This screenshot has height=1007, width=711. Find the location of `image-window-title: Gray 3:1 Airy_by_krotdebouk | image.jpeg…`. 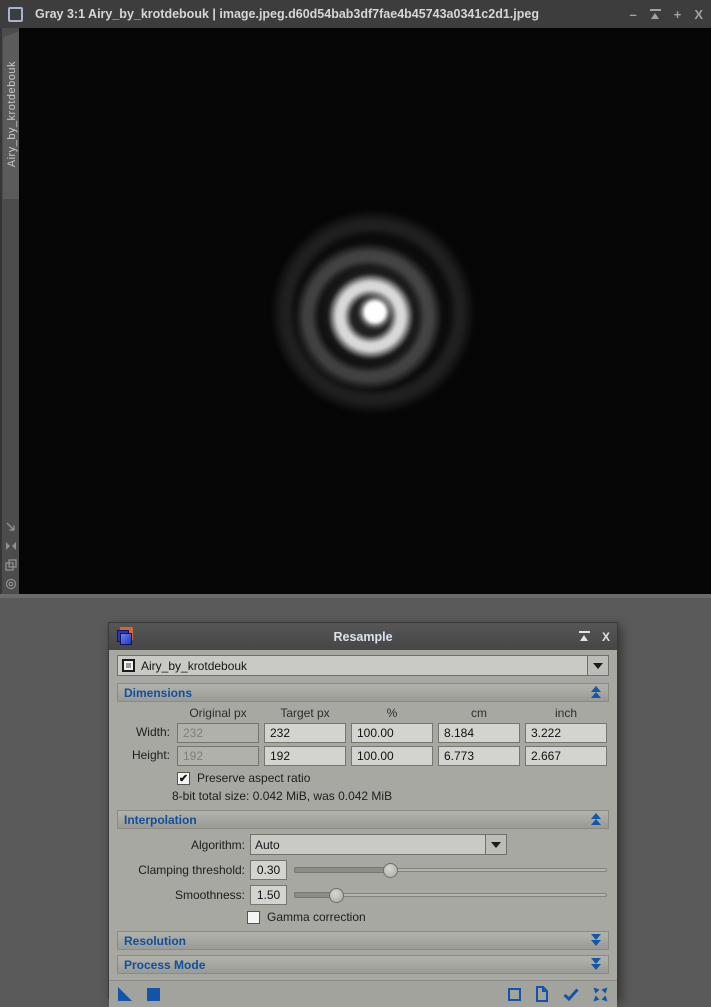

image-window-title: Gray 3:1 Airy_by_krotdebouk | image.jpeg… is located at coordinates (287, 14).